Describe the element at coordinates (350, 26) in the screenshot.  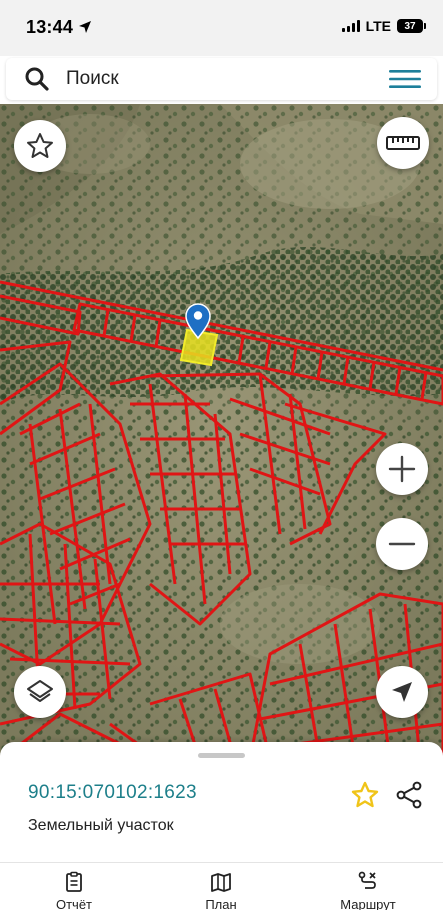
I see `signal-icon` at that location.